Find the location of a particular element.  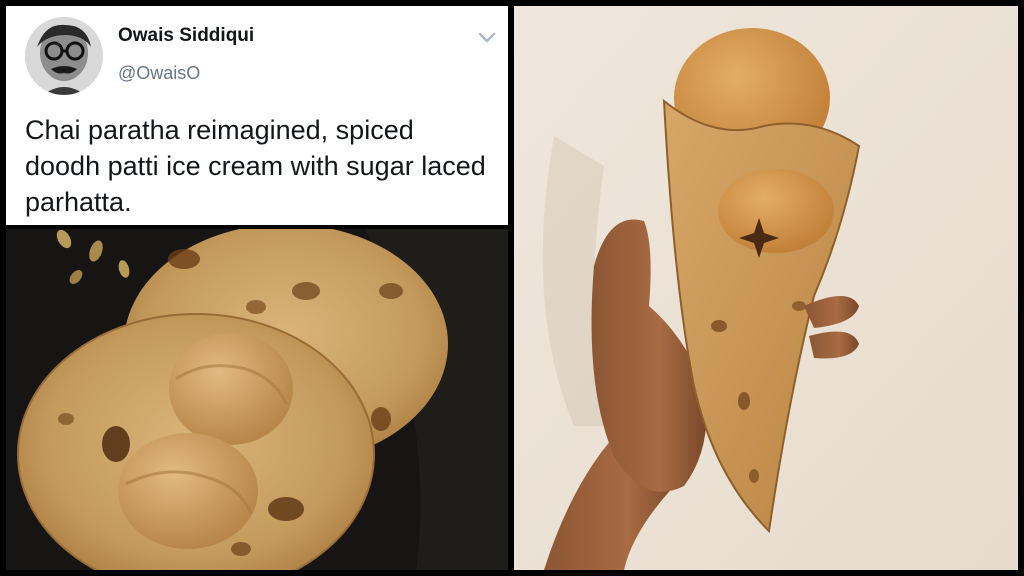

avatar is located at coordinates (64, 56).